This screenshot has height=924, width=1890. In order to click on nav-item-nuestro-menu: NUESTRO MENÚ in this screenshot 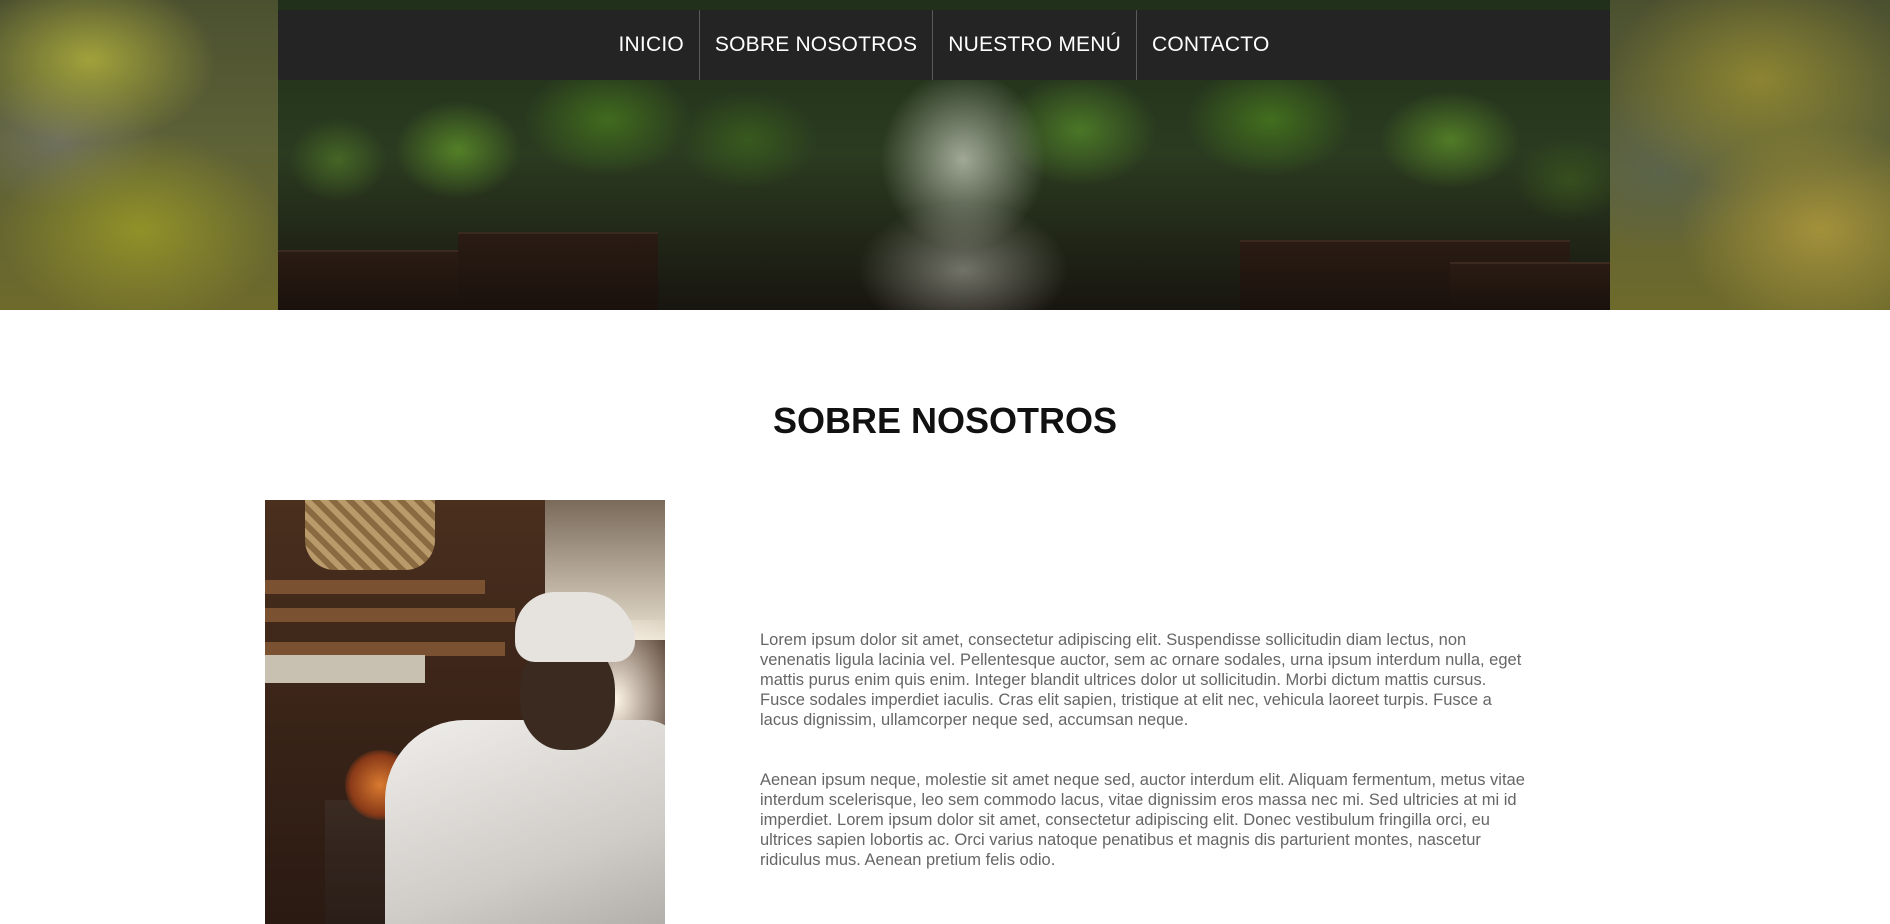, I will do `click(1034, 45)`.